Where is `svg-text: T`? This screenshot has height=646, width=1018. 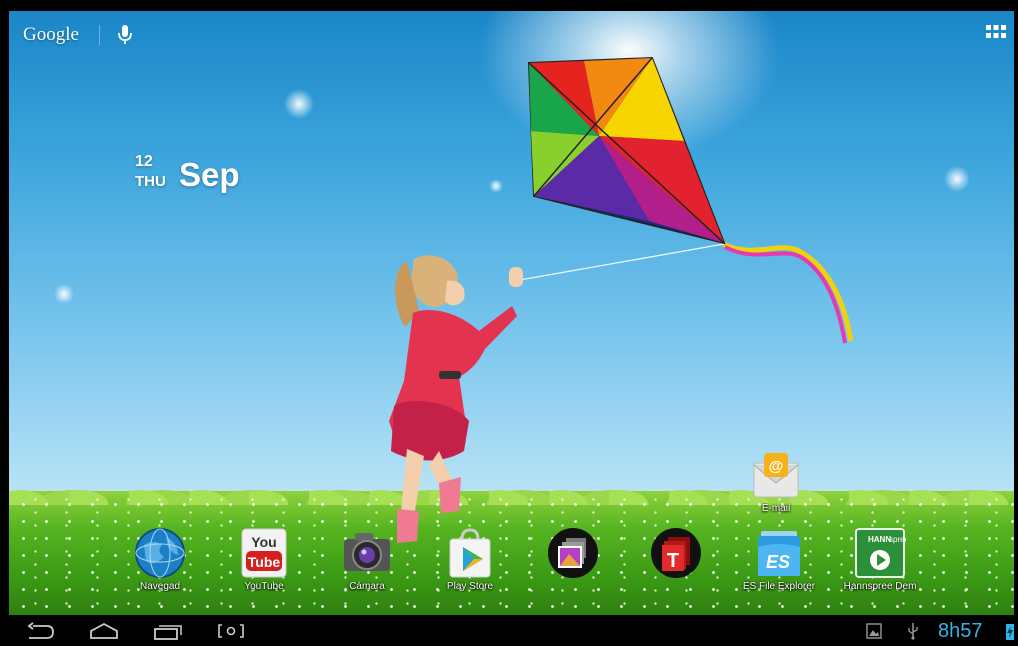
svg-text: T is located at coordinates (673, 561).